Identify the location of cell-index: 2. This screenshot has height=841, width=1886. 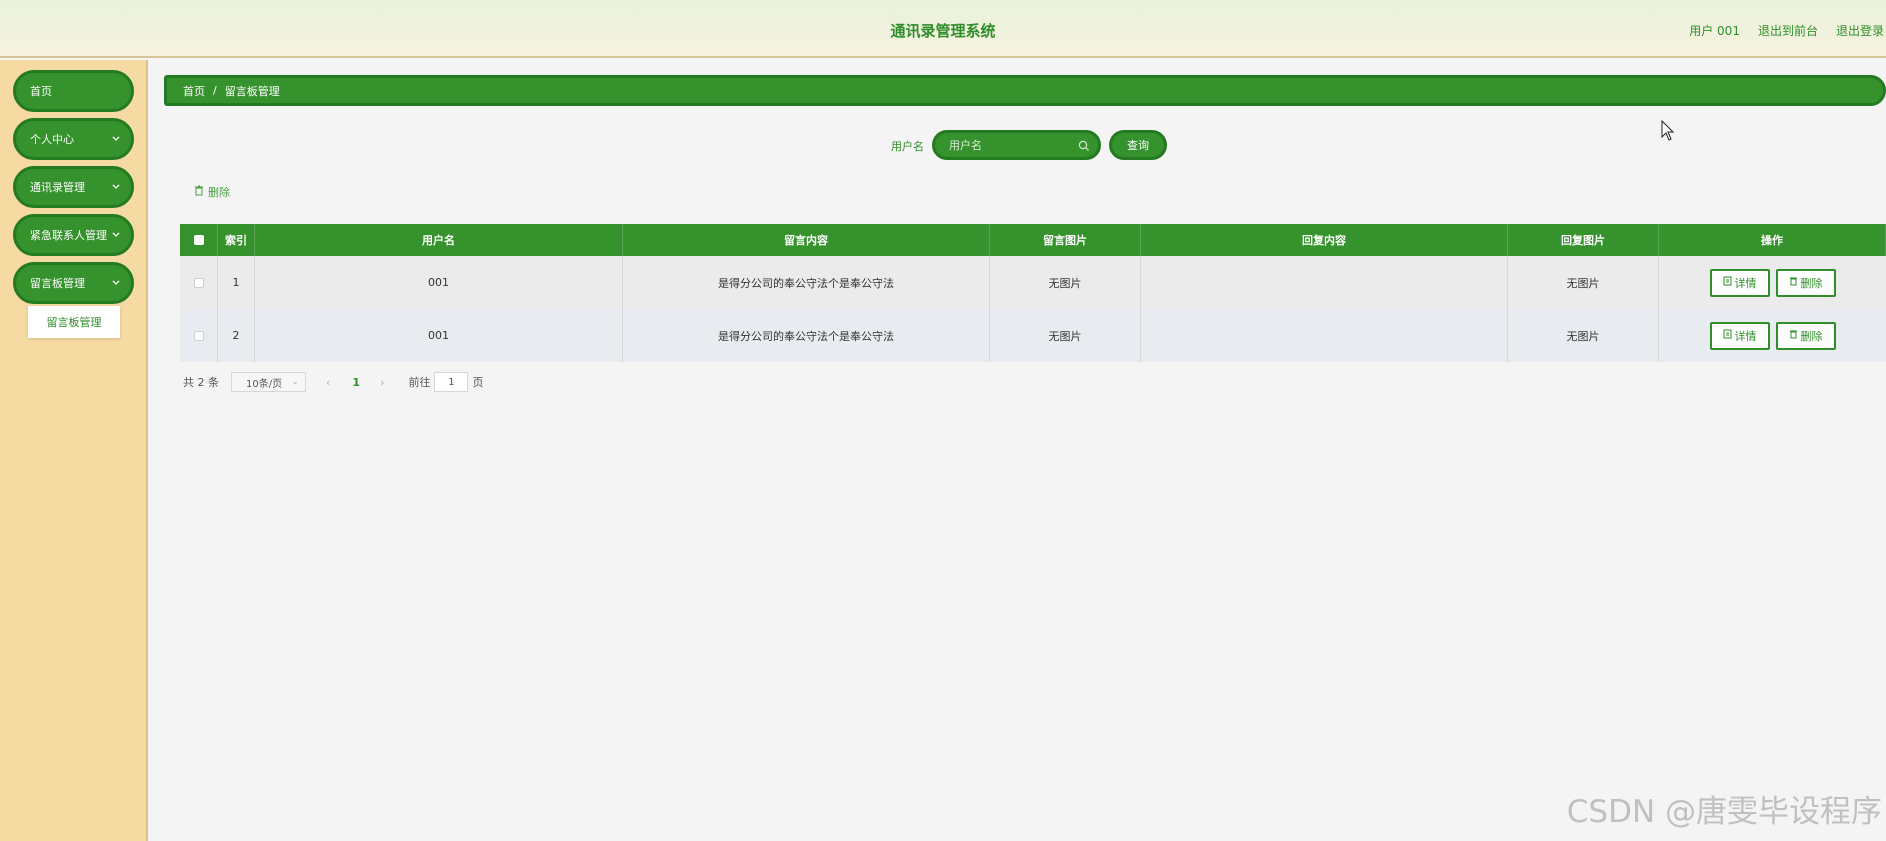
(236, 335).